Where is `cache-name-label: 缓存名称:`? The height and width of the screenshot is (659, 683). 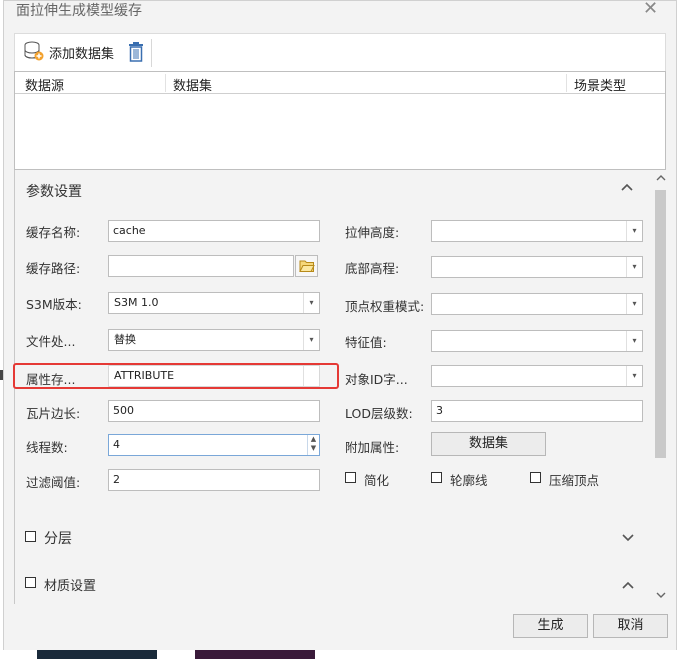
cache-name-label: 缓存名称: is located at coordinates (53, 232).